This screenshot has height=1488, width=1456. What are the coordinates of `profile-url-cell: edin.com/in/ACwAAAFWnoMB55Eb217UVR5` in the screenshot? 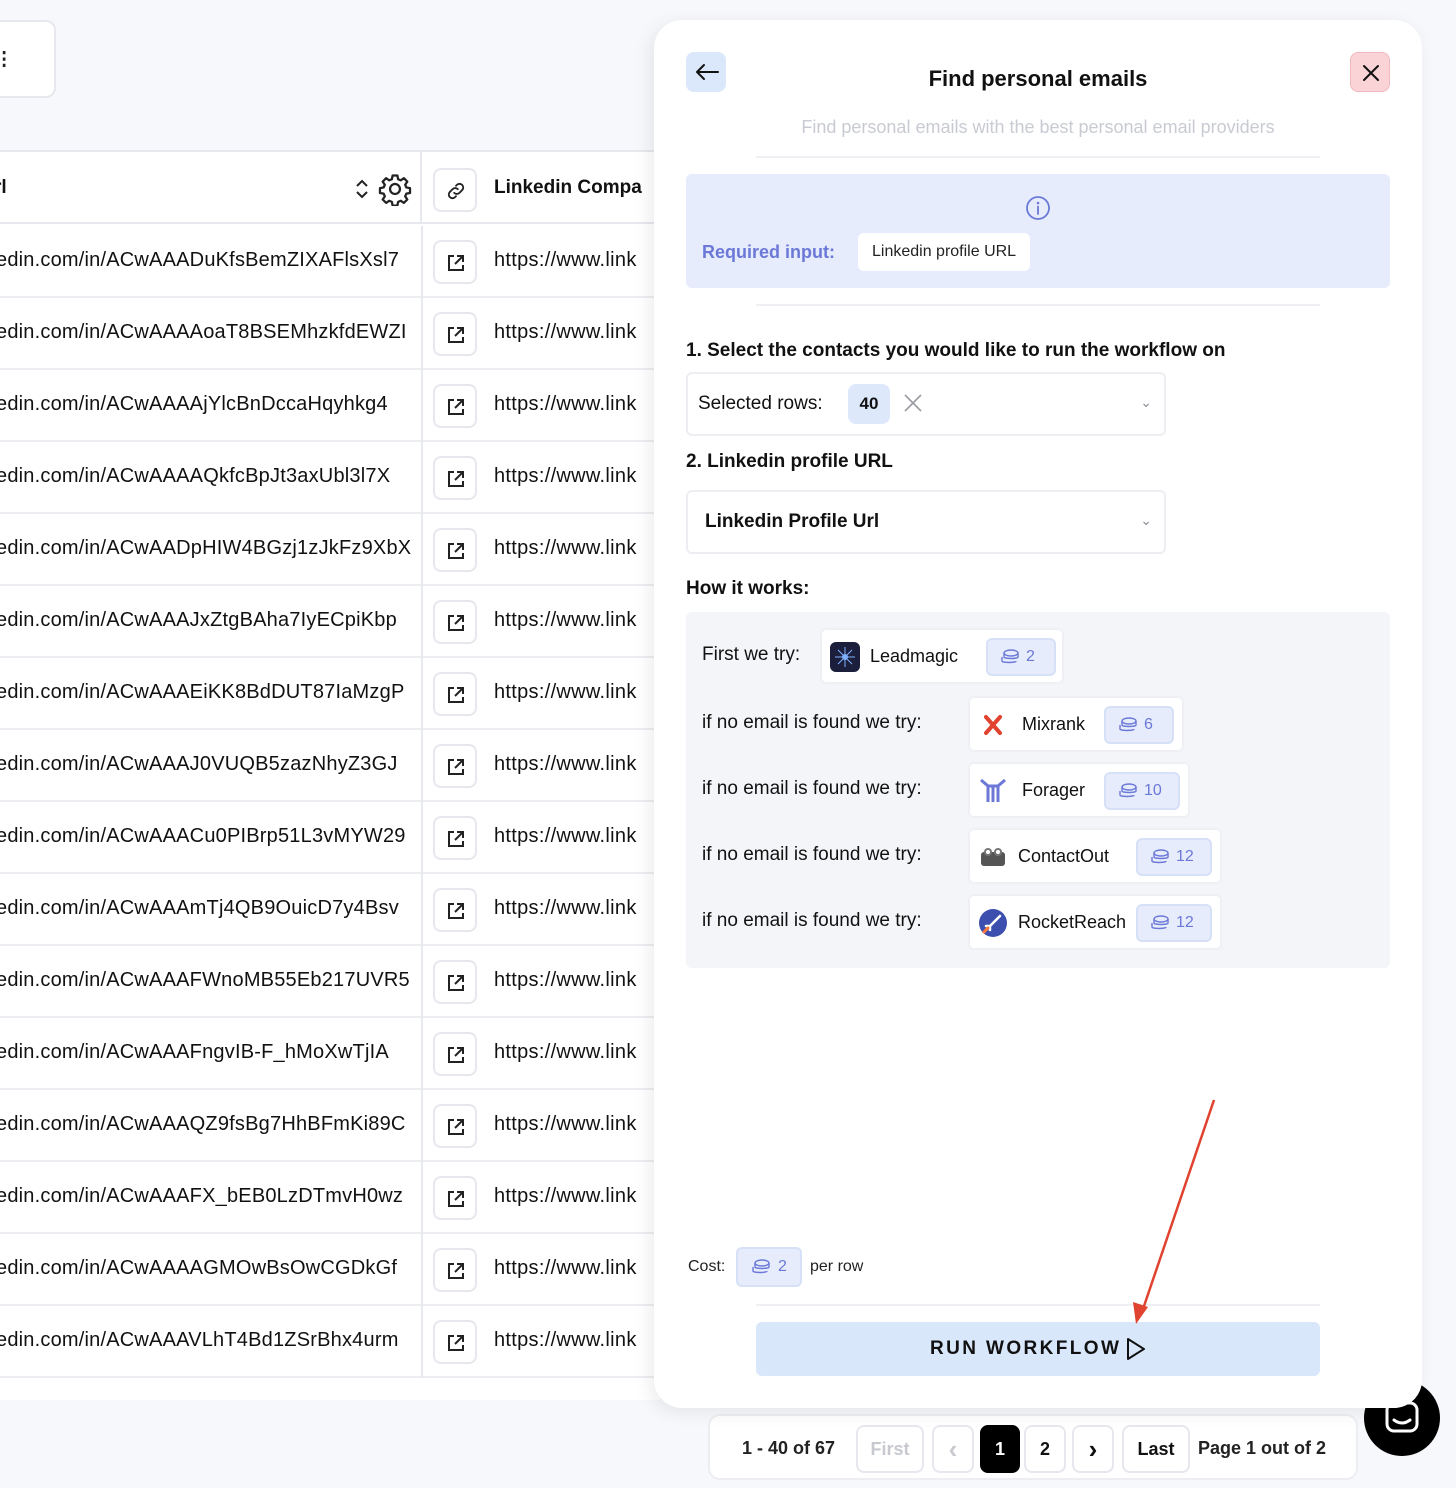 It's located at (207, 980).